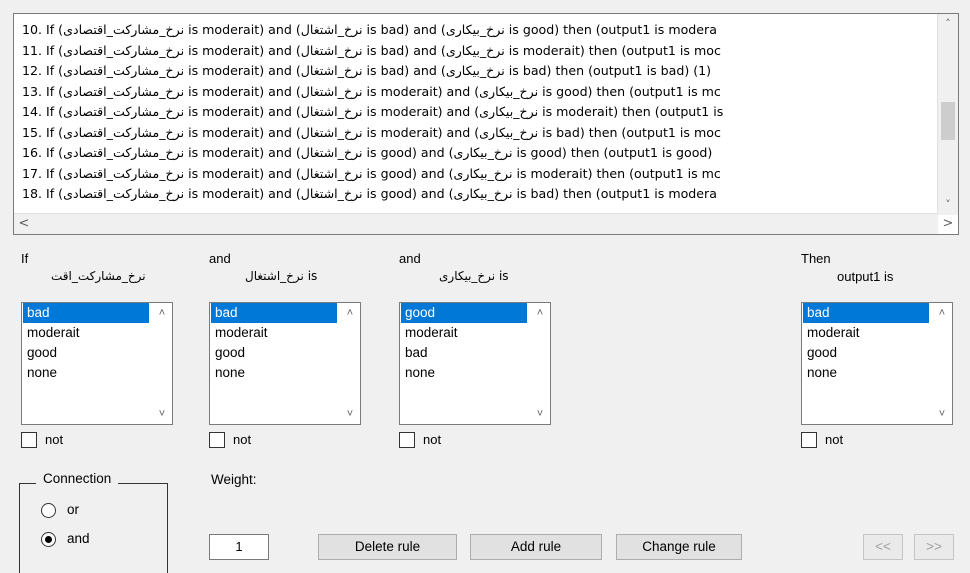 The image size is (970, 573). Describe the element at coordinates (234, 479) in the screenshot. I see `weight-label: Weight:` at that location.